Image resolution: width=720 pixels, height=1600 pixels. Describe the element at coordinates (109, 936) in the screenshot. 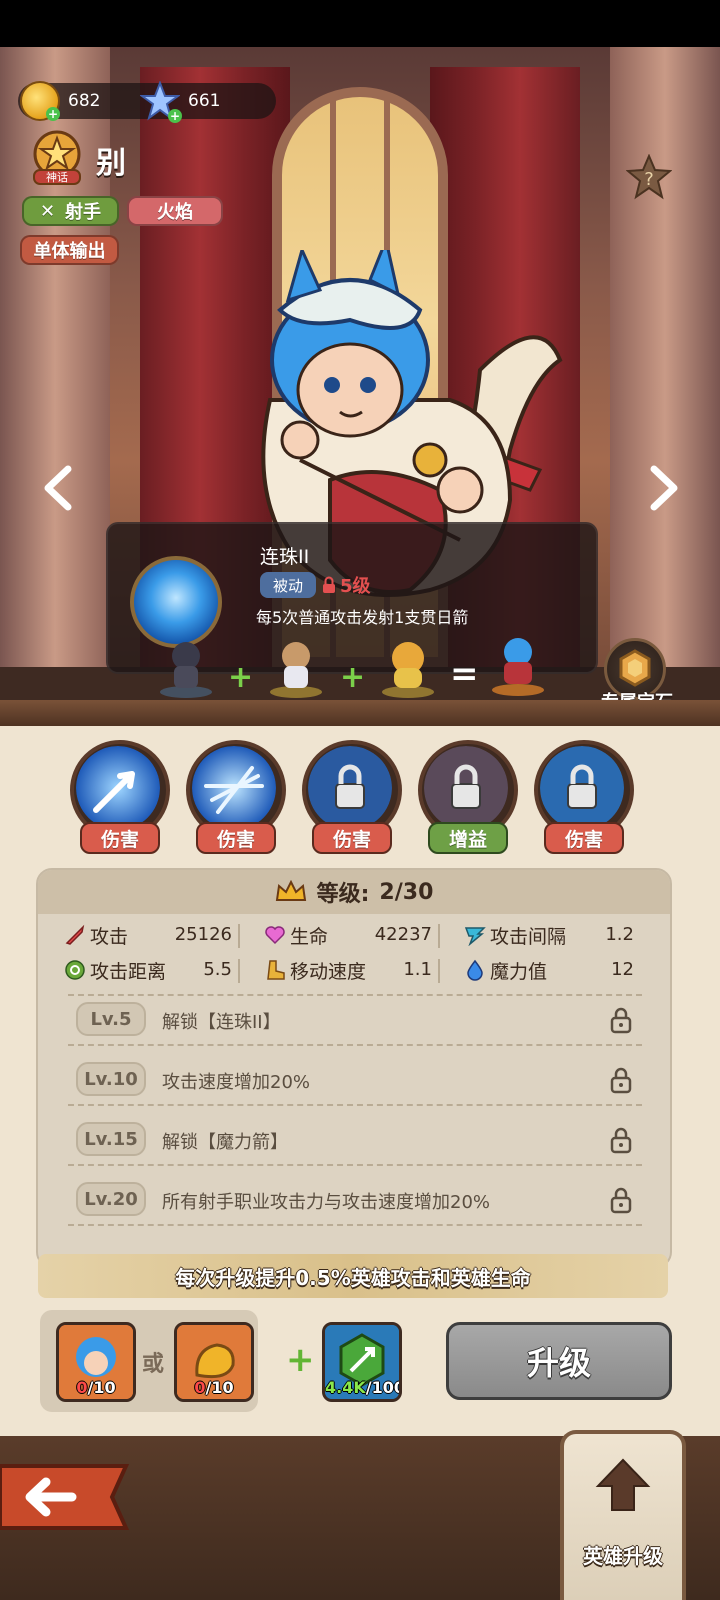

I see `stat-attack-label: 攻击` at that location.